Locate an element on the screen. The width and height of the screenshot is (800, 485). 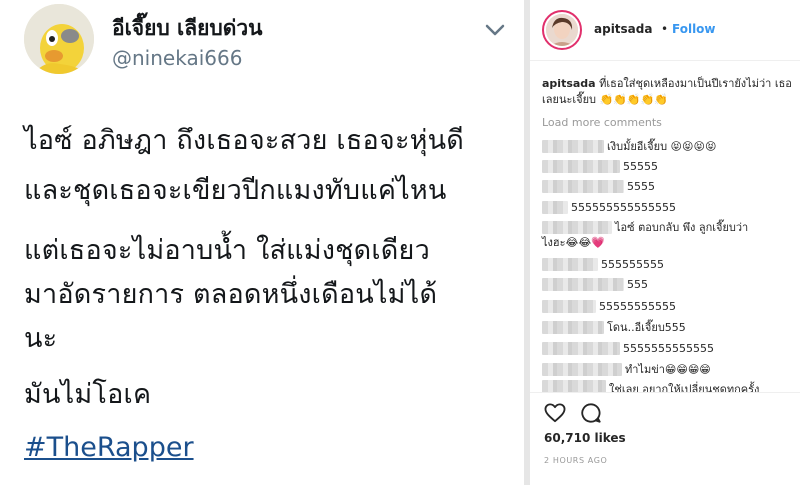
tweet-text-line: ไอซ์ อภิษฎา ถึงเธอจะสวย เธอจะหุ่นดี is located at coordinates (244, 140).